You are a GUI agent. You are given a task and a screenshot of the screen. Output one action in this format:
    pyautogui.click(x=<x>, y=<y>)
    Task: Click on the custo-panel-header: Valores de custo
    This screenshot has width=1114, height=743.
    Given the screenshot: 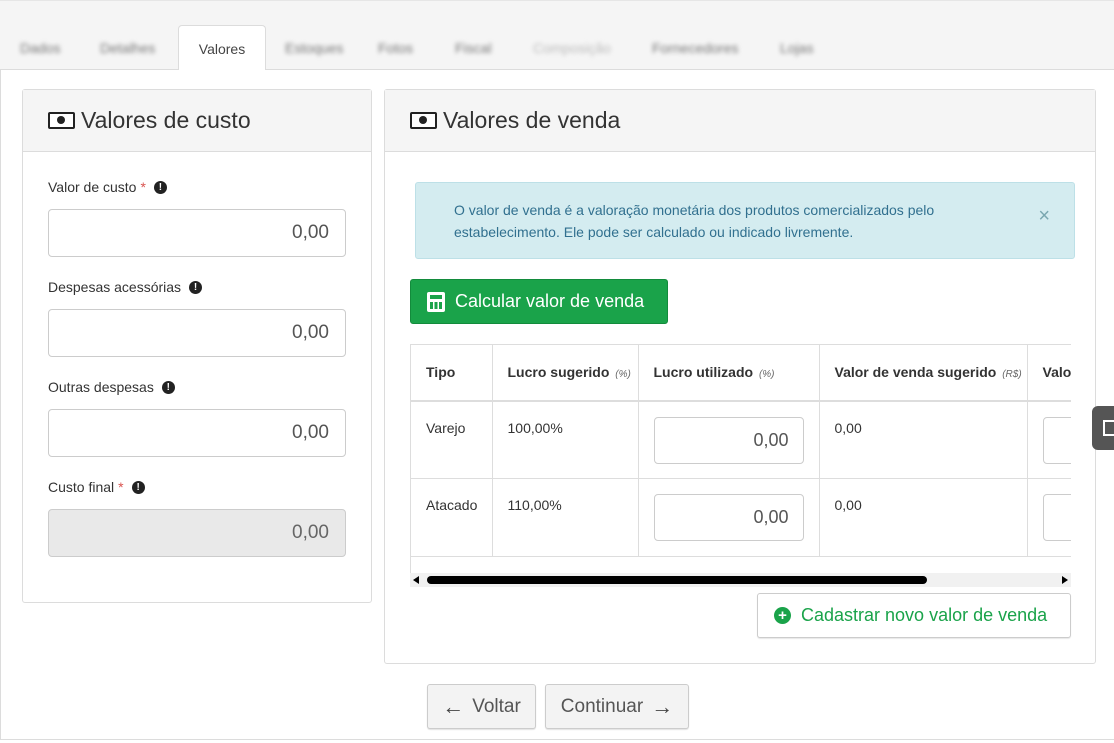 What is the action you would take?
    pyautogui.click(x=197, y=121)
    